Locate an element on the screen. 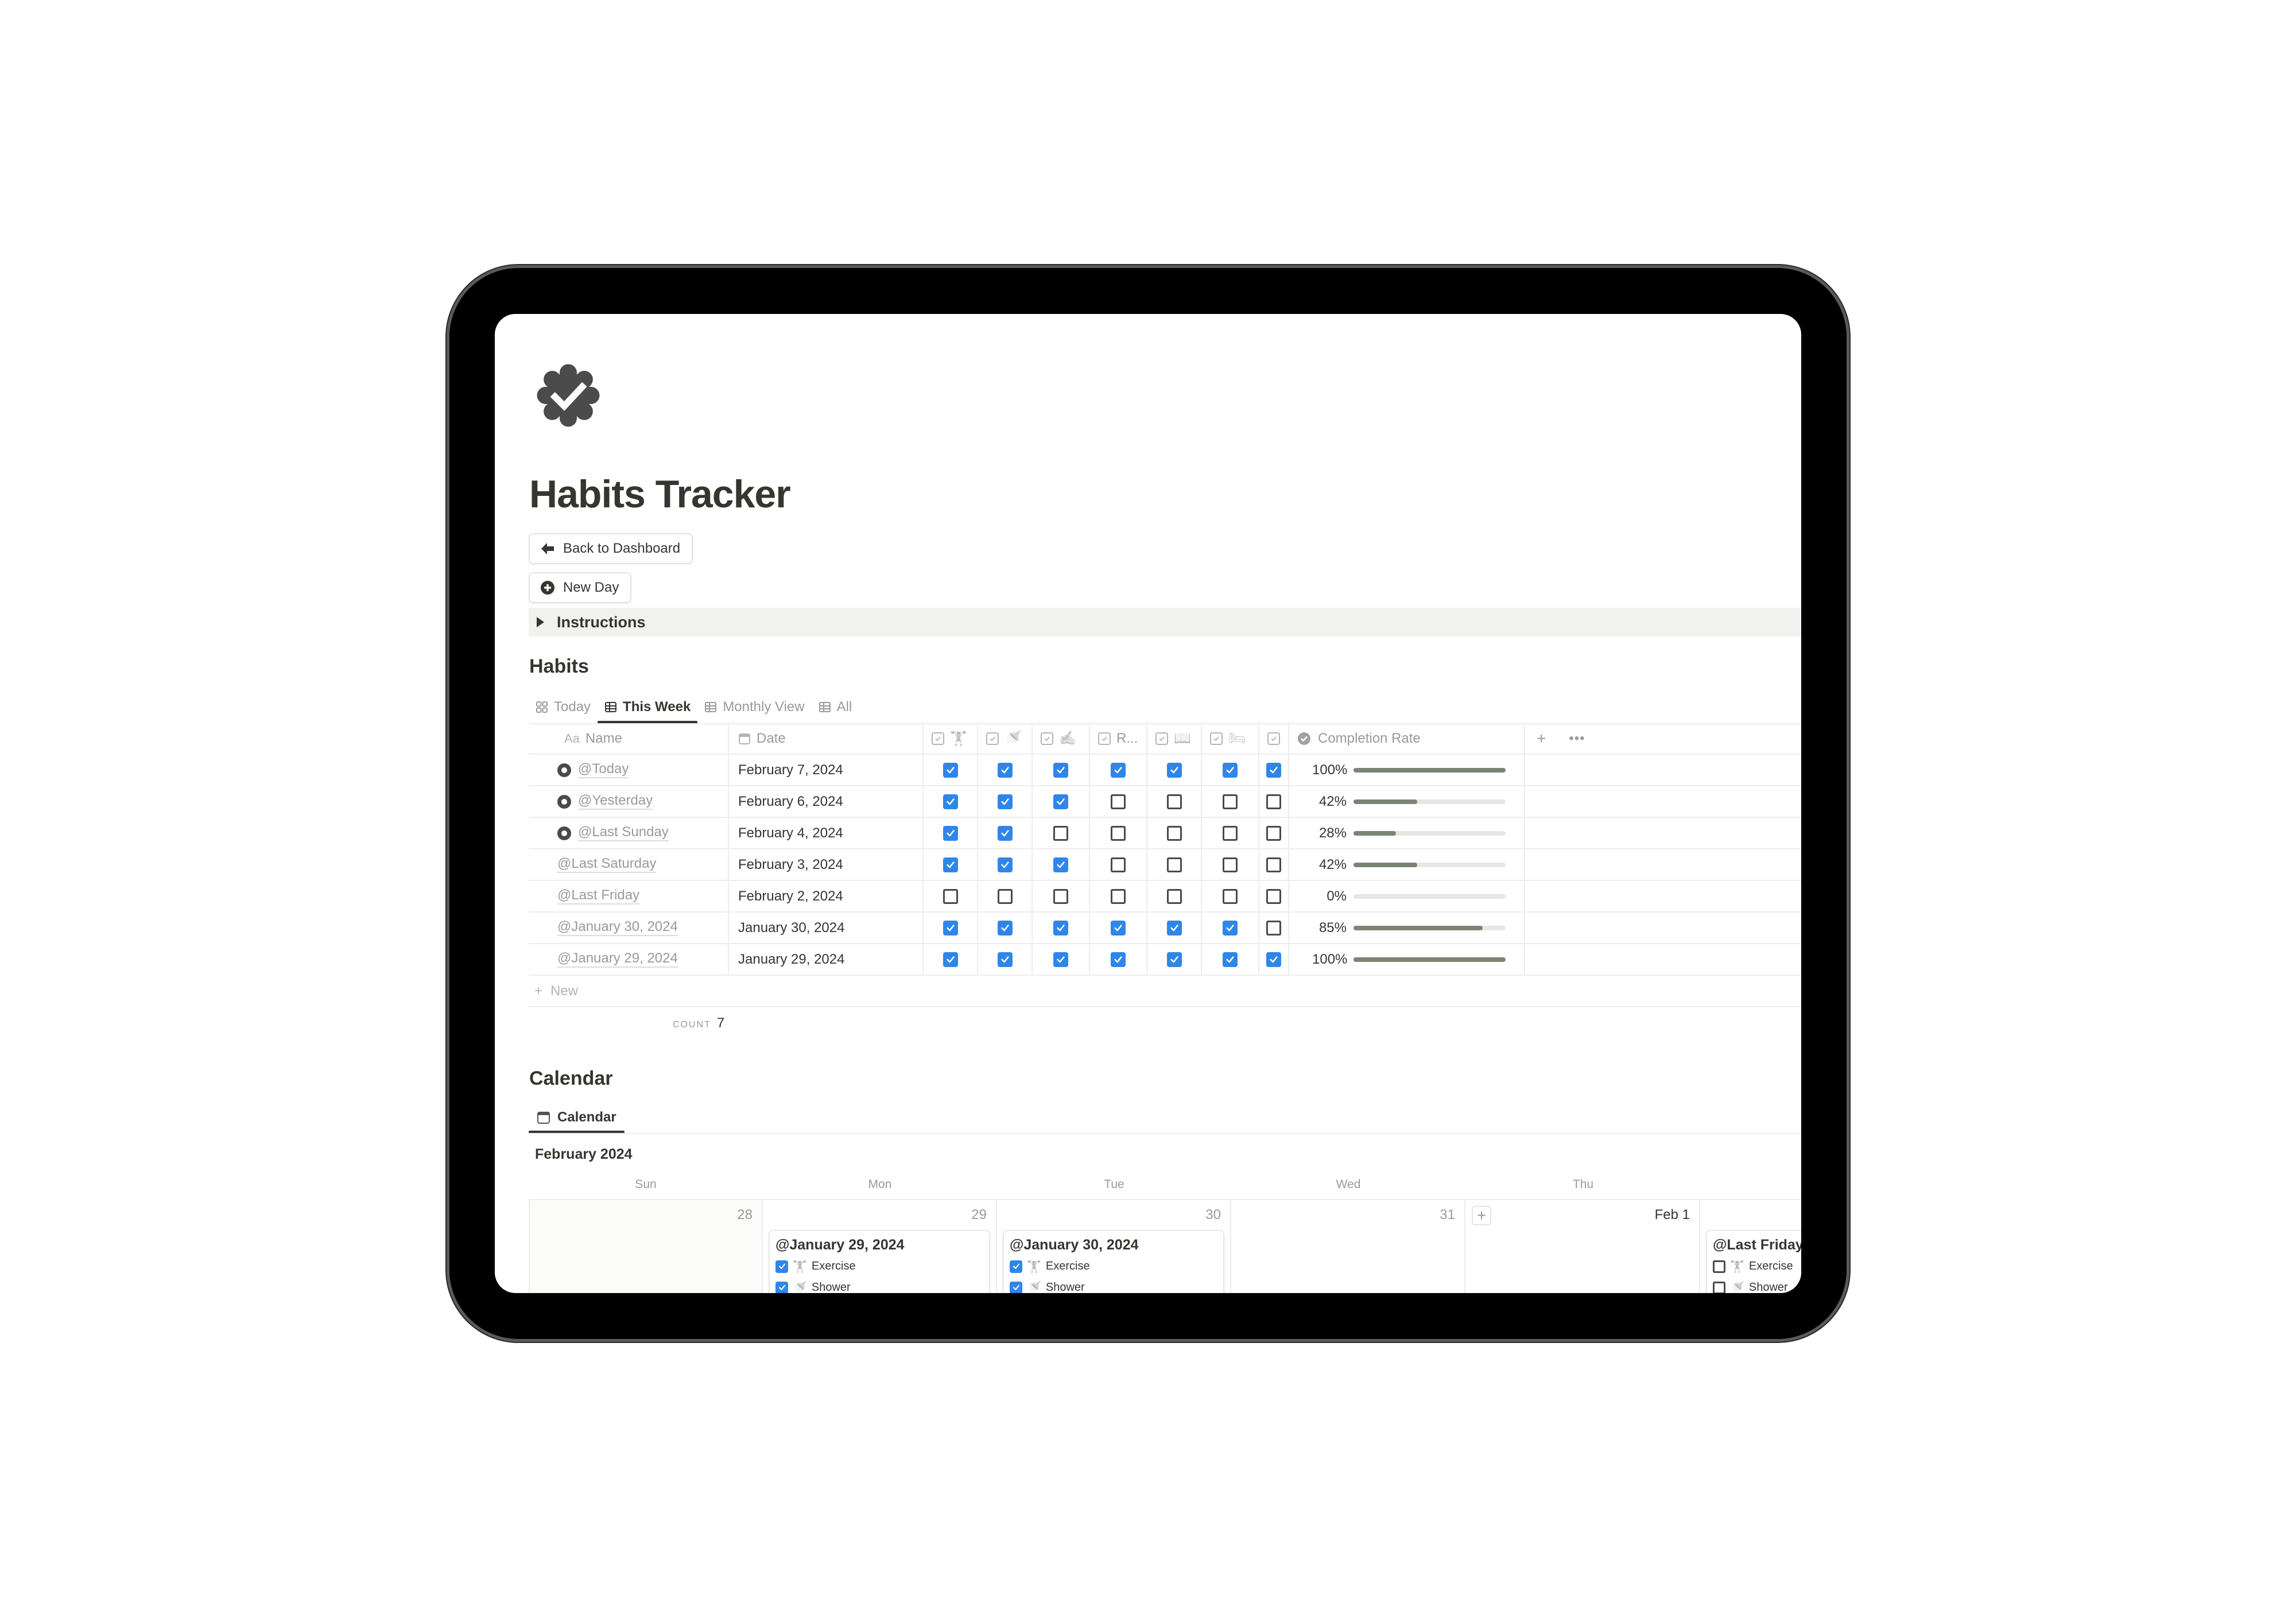  name-cell: @January 29, 2024 is located at coordinates (629, 959).